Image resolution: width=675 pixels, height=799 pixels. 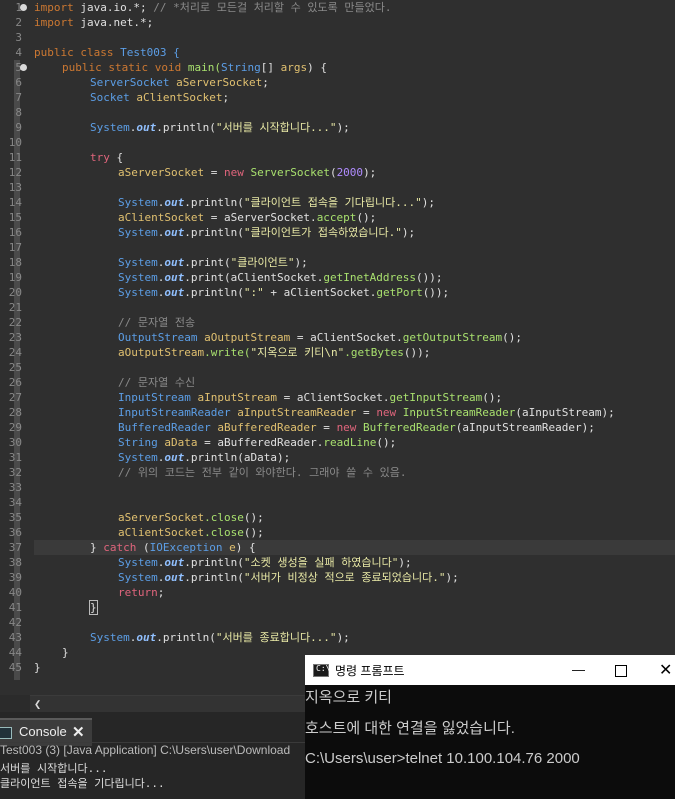 What do you see at coordinates (15, 247) in the screenshot?
I see `line-number: 17` at bounding box center [15, 247].